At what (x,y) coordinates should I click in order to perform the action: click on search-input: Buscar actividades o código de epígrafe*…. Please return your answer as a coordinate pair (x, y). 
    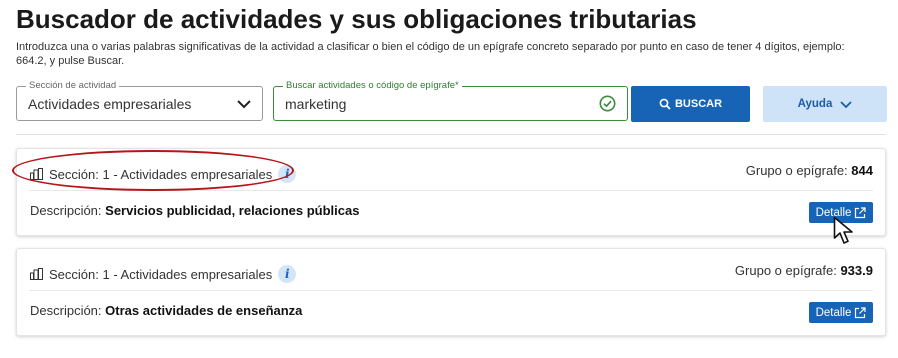
    Looking at the image, I should click on (450, 100).